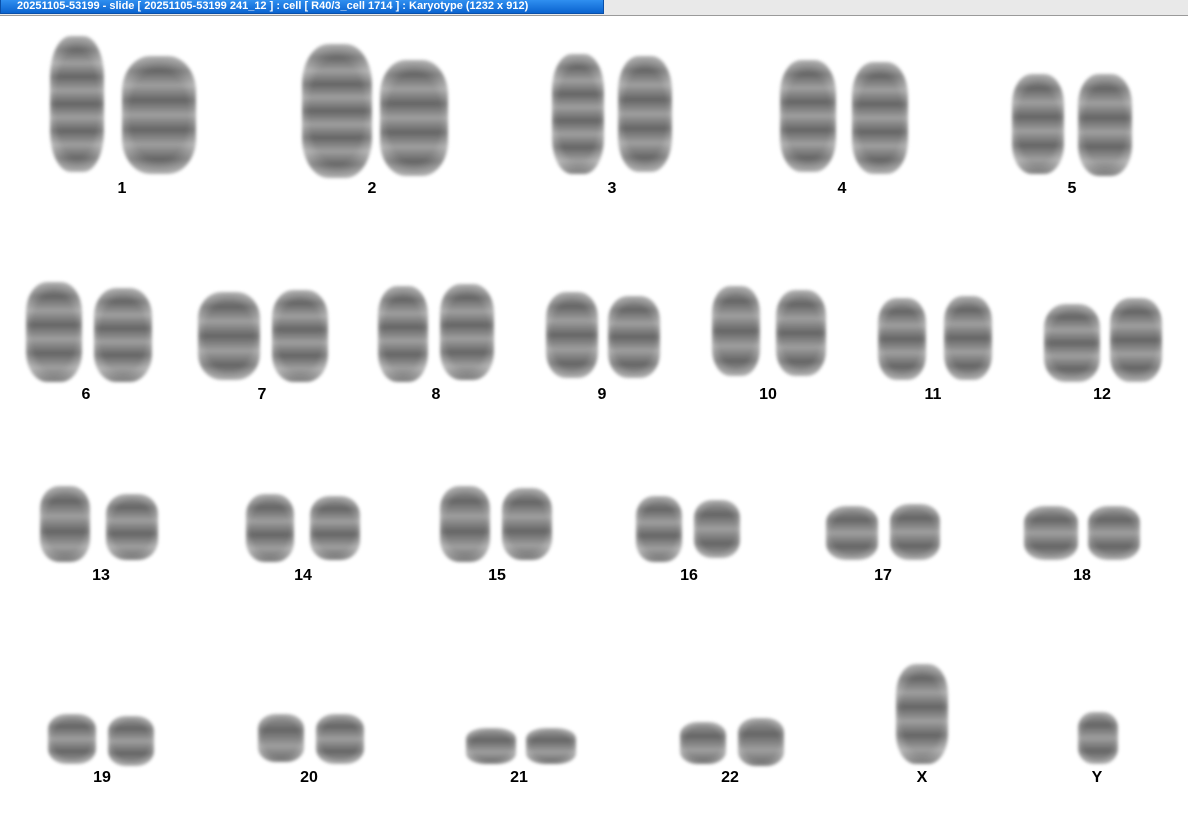  I want to click on chromosome-20-left, so click(281, 738).